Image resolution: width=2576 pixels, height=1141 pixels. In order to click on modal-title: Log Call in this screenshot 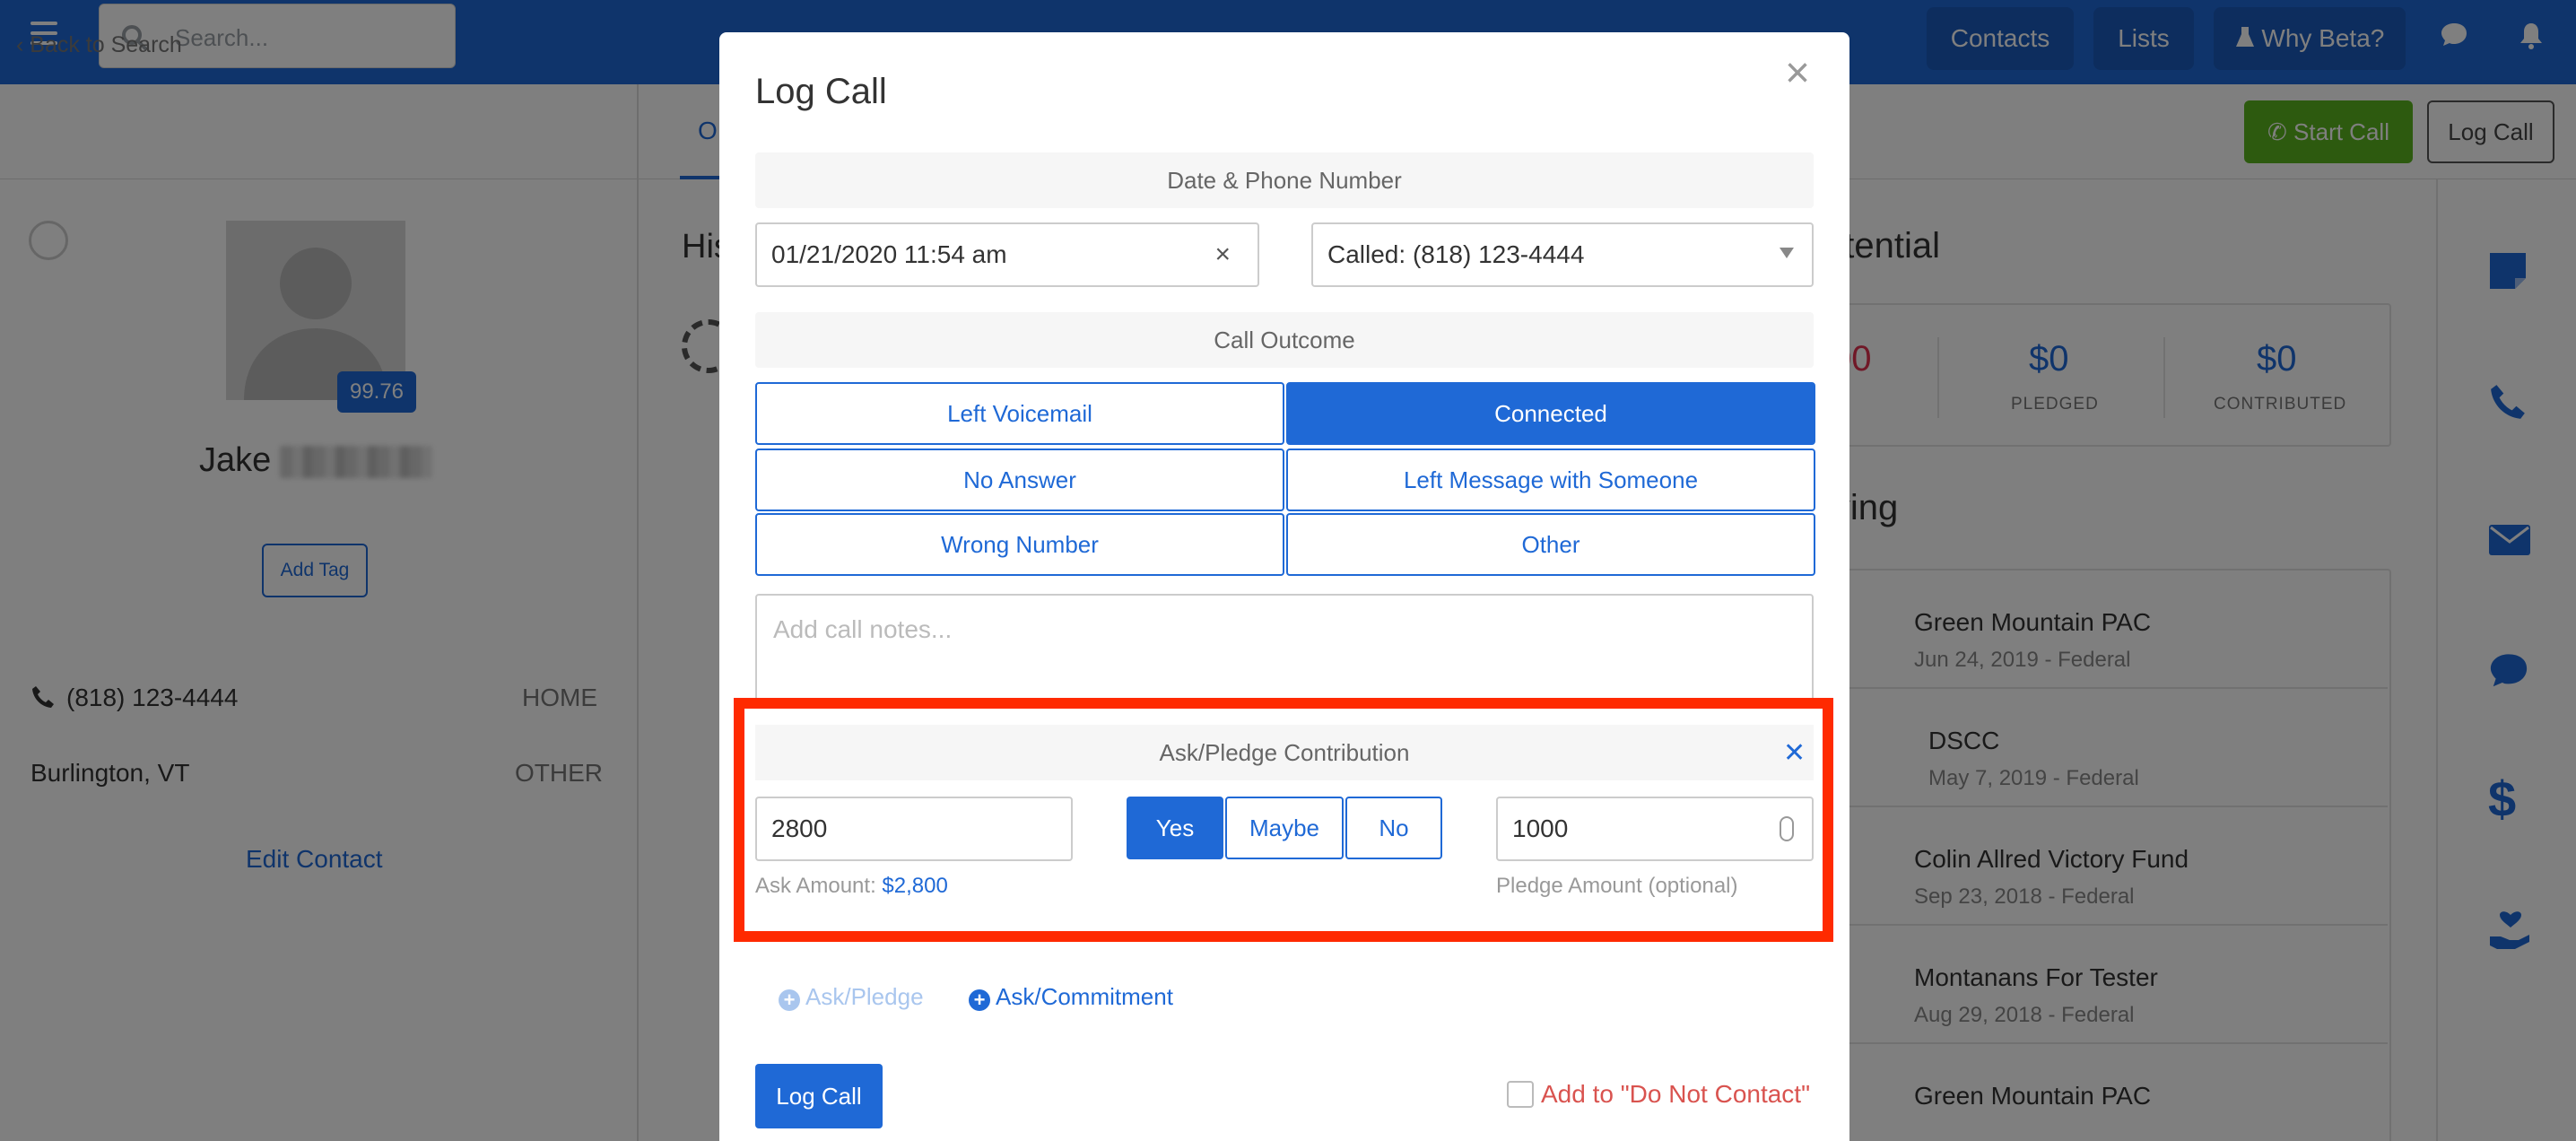, I will do `click(821, 91)`.